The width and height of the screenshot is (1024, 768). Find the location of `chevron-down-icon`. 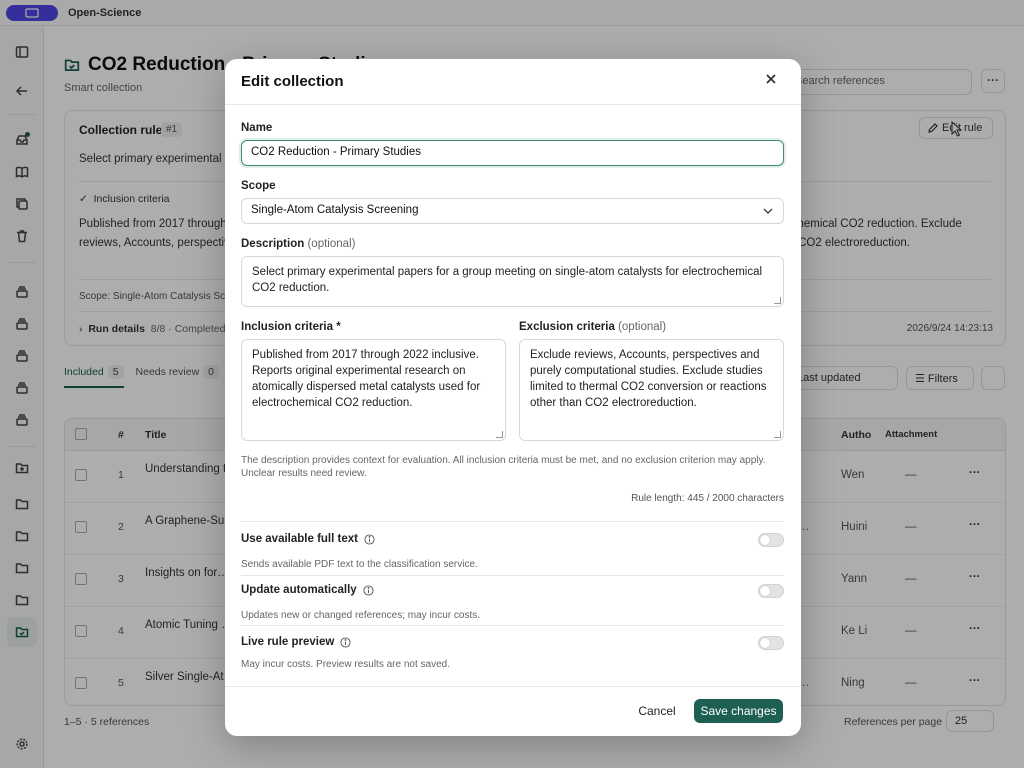

chevron-down-icon is located at coordinates (768, 211).